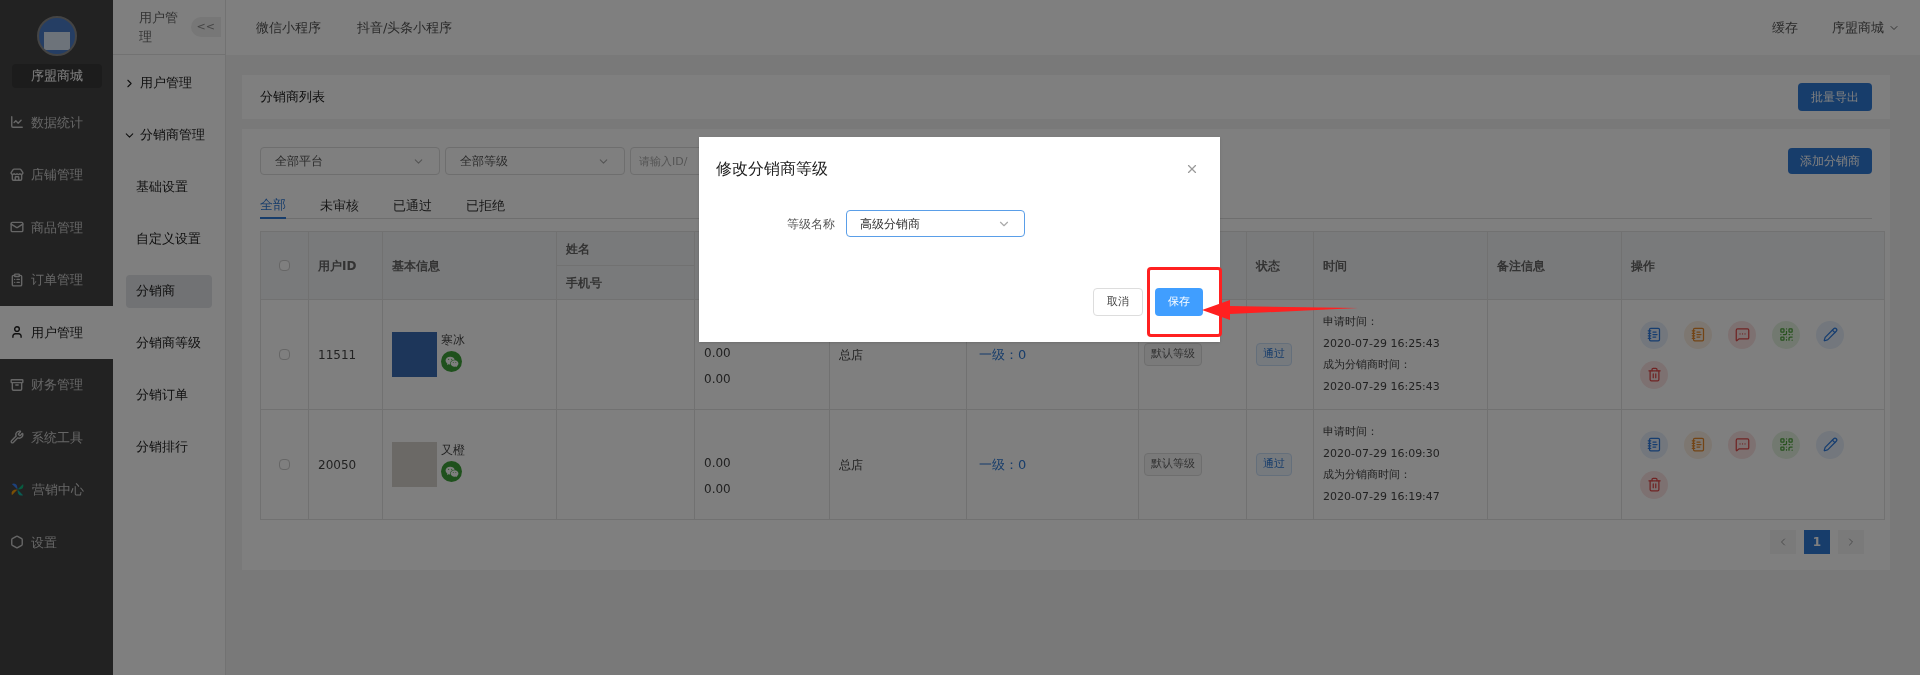 This screenshot has height=675, width=1920. Describe the element at coordinates (1382, 453) in the screenshot. I see `time-value: 2020-07-29 16:09:30` at that location.